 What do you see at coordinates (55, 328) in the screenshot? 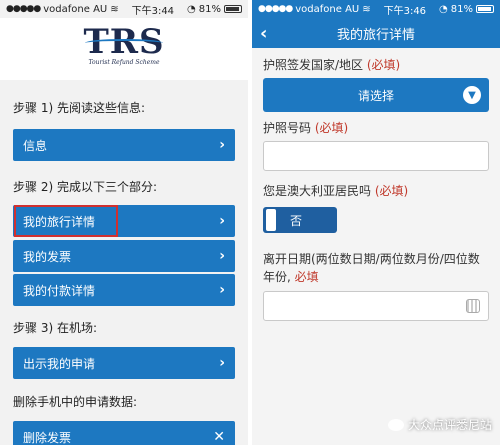
I see `step-3-heading: 步骤 3) 在机场:` at bounding box center [55, 328].